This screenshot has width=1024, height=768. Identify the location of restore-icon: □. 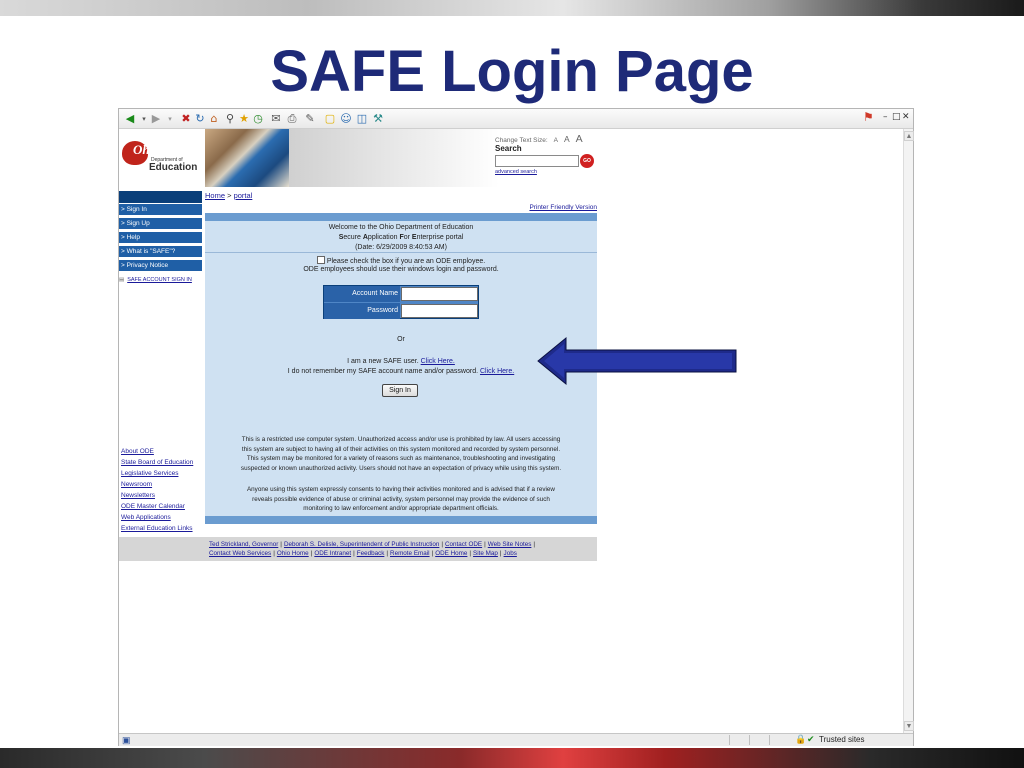
(896, 117).